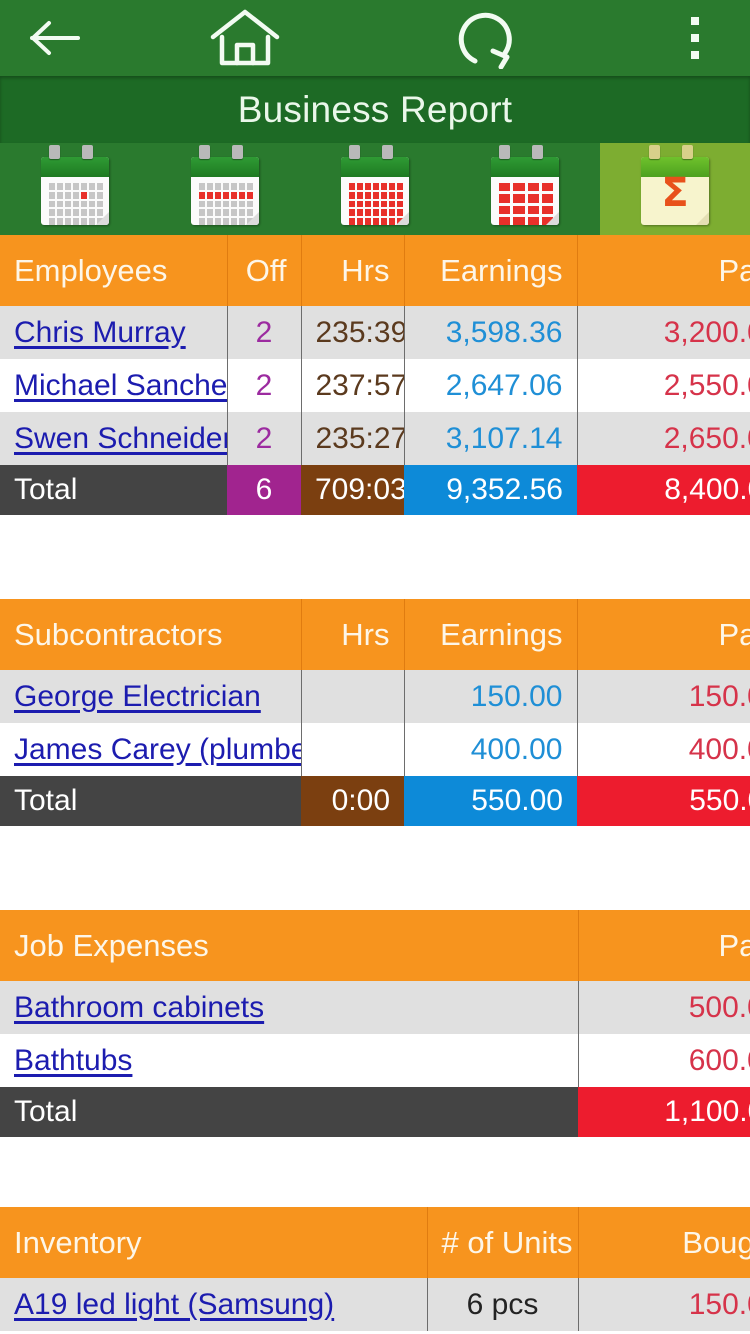  I want to click on table-row: George Electrician 150.00 150.00, so click(375, 696).